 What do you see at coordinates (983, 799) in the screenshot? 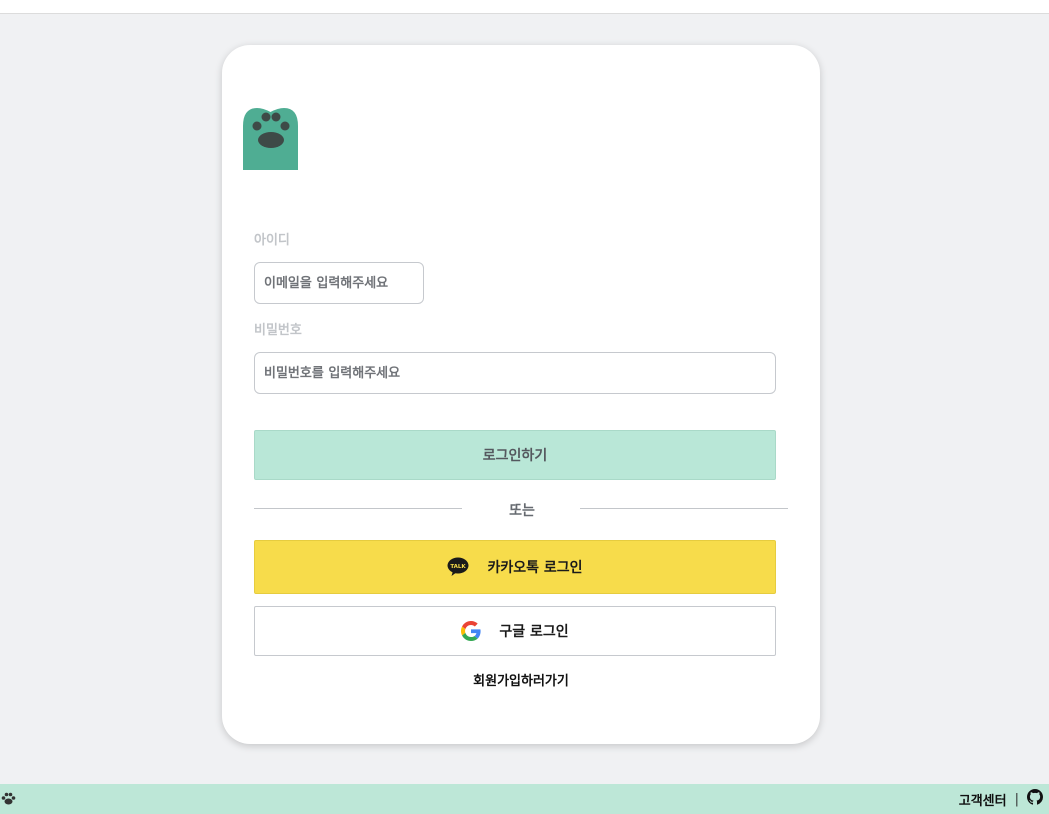
I see `customer-center-link: 고객센터` at bounding box center [983, 799].